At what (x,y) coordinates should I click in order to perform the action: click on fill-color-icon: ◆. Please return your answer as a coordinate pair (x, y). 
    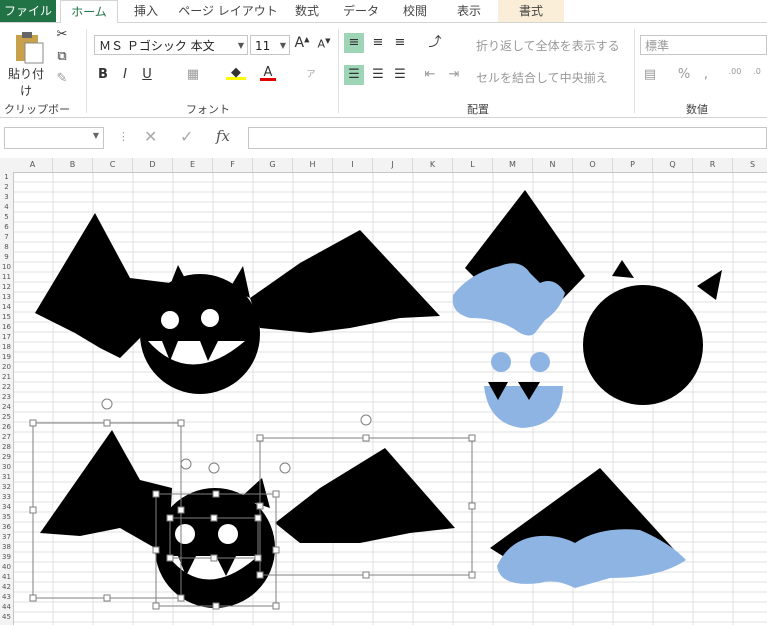
    Looking at the image, I should click on (236, 72).